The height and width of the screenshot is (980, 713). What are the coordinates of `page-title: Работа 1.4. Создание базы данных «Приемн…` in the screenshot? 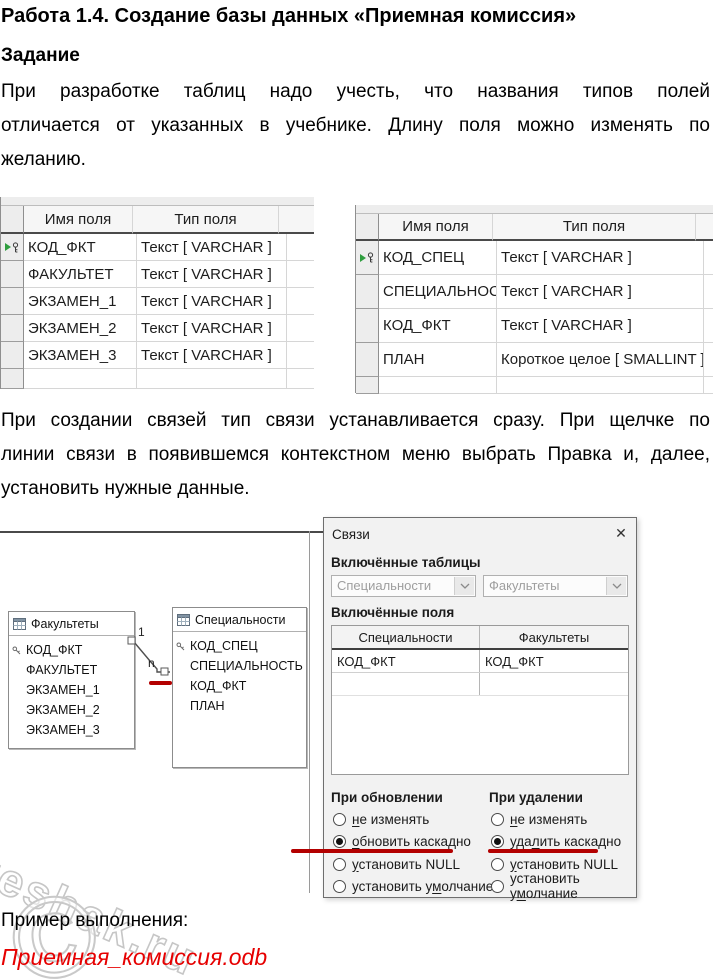 It's located at (289, 16).